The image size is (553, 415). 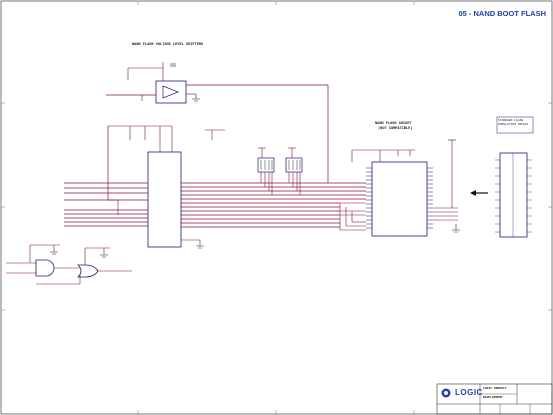 What do you see at coordinates (88, 271) in the screenshot?
I see `or-gate` at bounding box center [88, 271].